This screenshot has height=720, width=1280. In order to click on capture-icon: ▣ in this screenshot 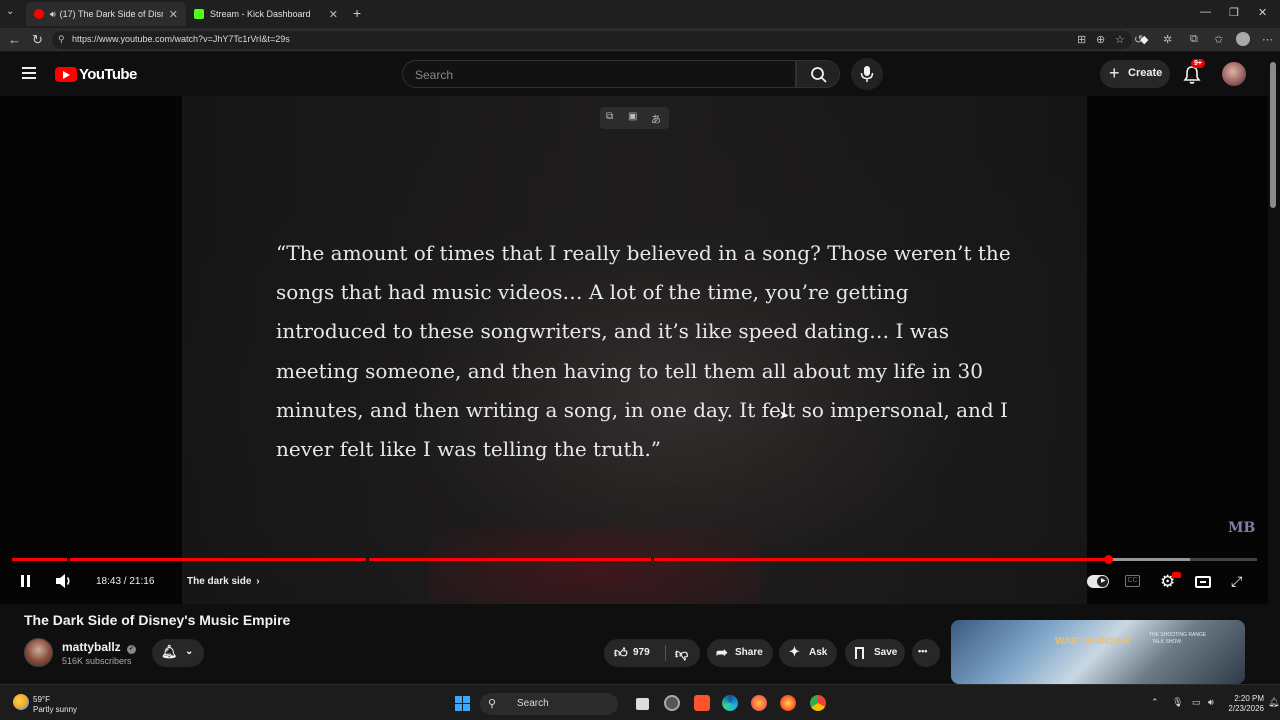, I will do `click(632, 116)`.